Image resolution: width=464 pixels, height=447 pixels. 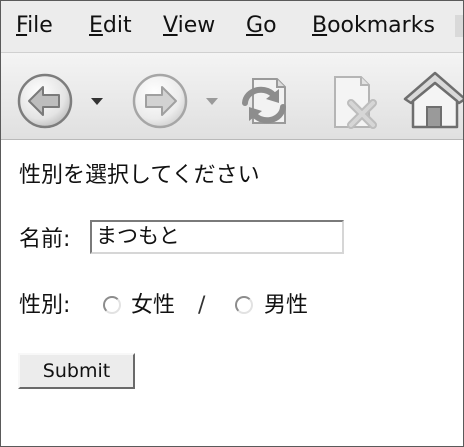 I want to click on menu-view-mnemonic: V, so click(x=170, y=25).